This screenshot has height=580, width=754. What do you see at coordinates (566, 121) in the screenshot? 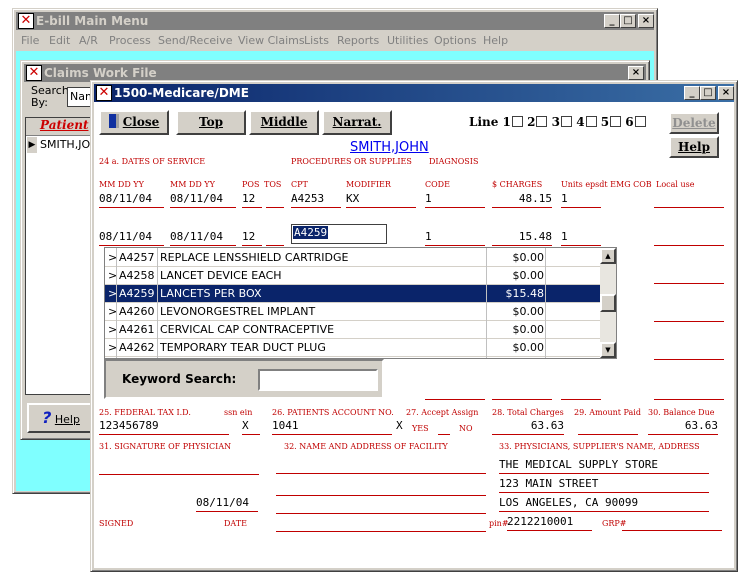
I see `line-3-checkbox` at bounding box center [566, 121].